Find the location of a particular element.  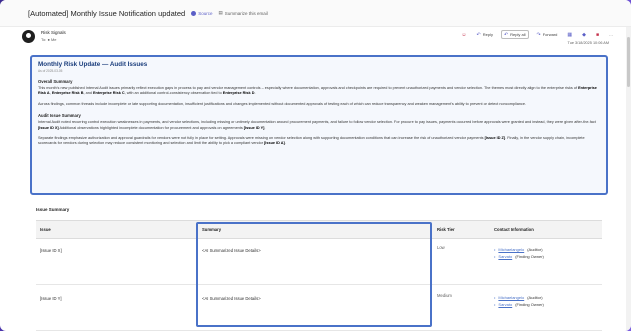

emoji-icon: ☺ is located at coordinates (464, 34).